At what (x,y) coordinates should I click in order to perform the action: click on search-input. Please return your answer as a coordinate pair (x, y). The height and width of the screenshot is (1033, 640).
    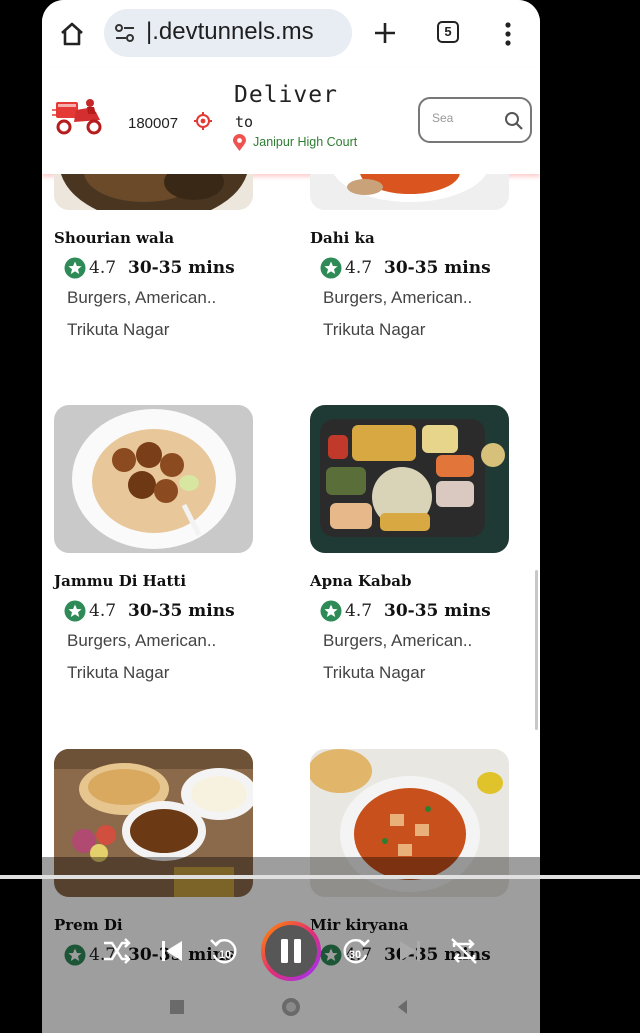
    Looking at the image, I should click on (461, 118).